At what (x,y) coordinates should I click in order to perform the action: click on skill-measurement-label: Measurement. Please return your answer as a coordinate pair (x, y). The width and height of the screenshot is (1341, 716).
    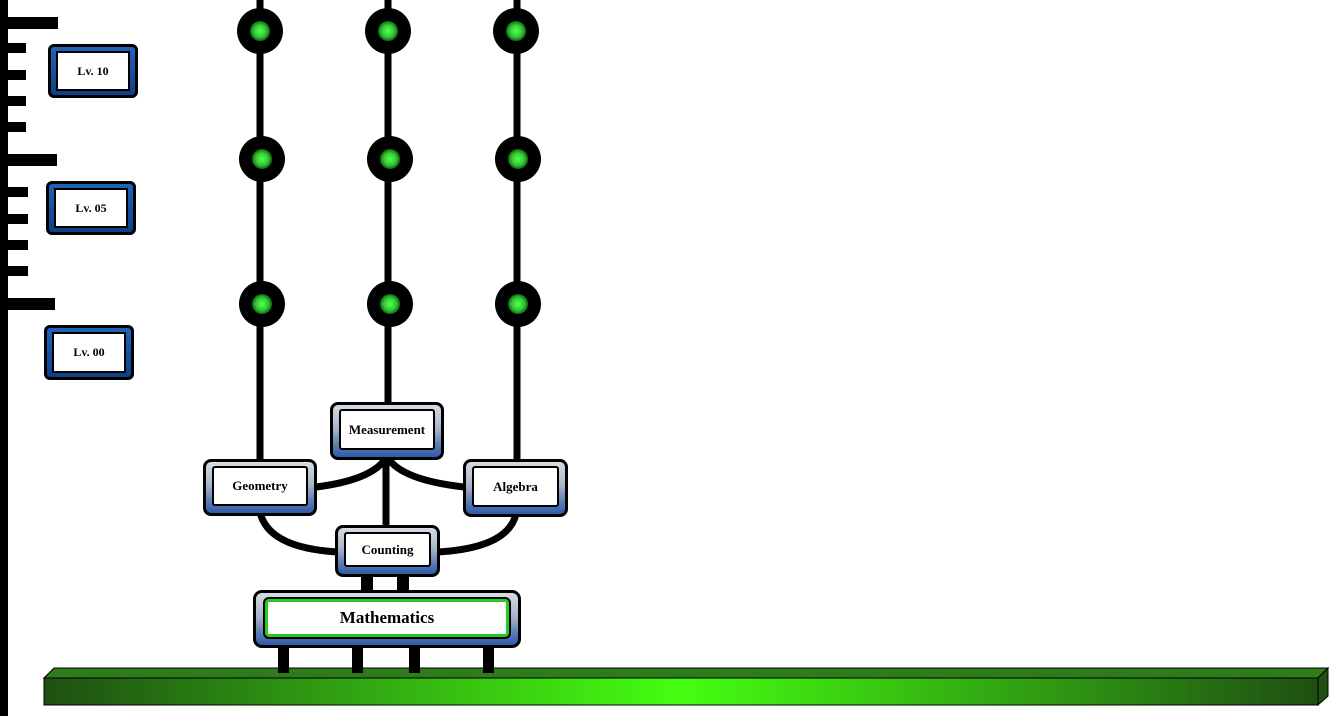
    Looking at the image, I should click on (387, 429).